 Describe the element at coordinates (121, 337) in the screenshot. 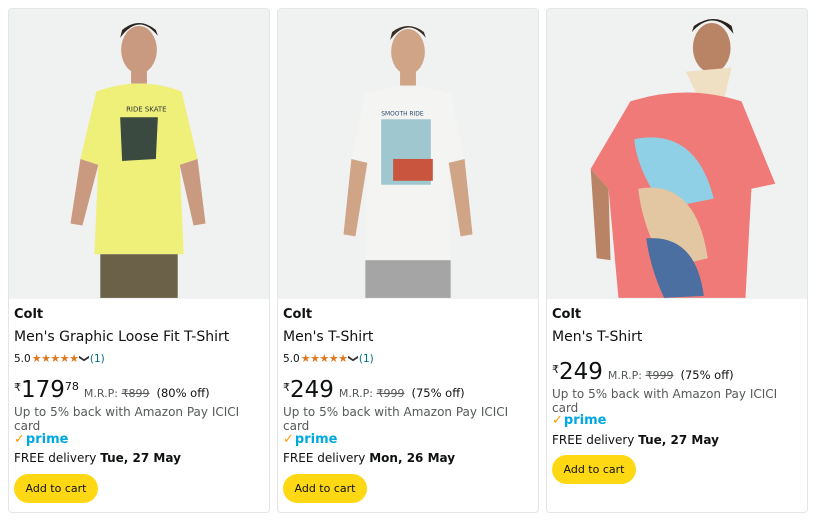

I see `product-title: Men's Graphic Loose Fit T-Shirt` at that location.